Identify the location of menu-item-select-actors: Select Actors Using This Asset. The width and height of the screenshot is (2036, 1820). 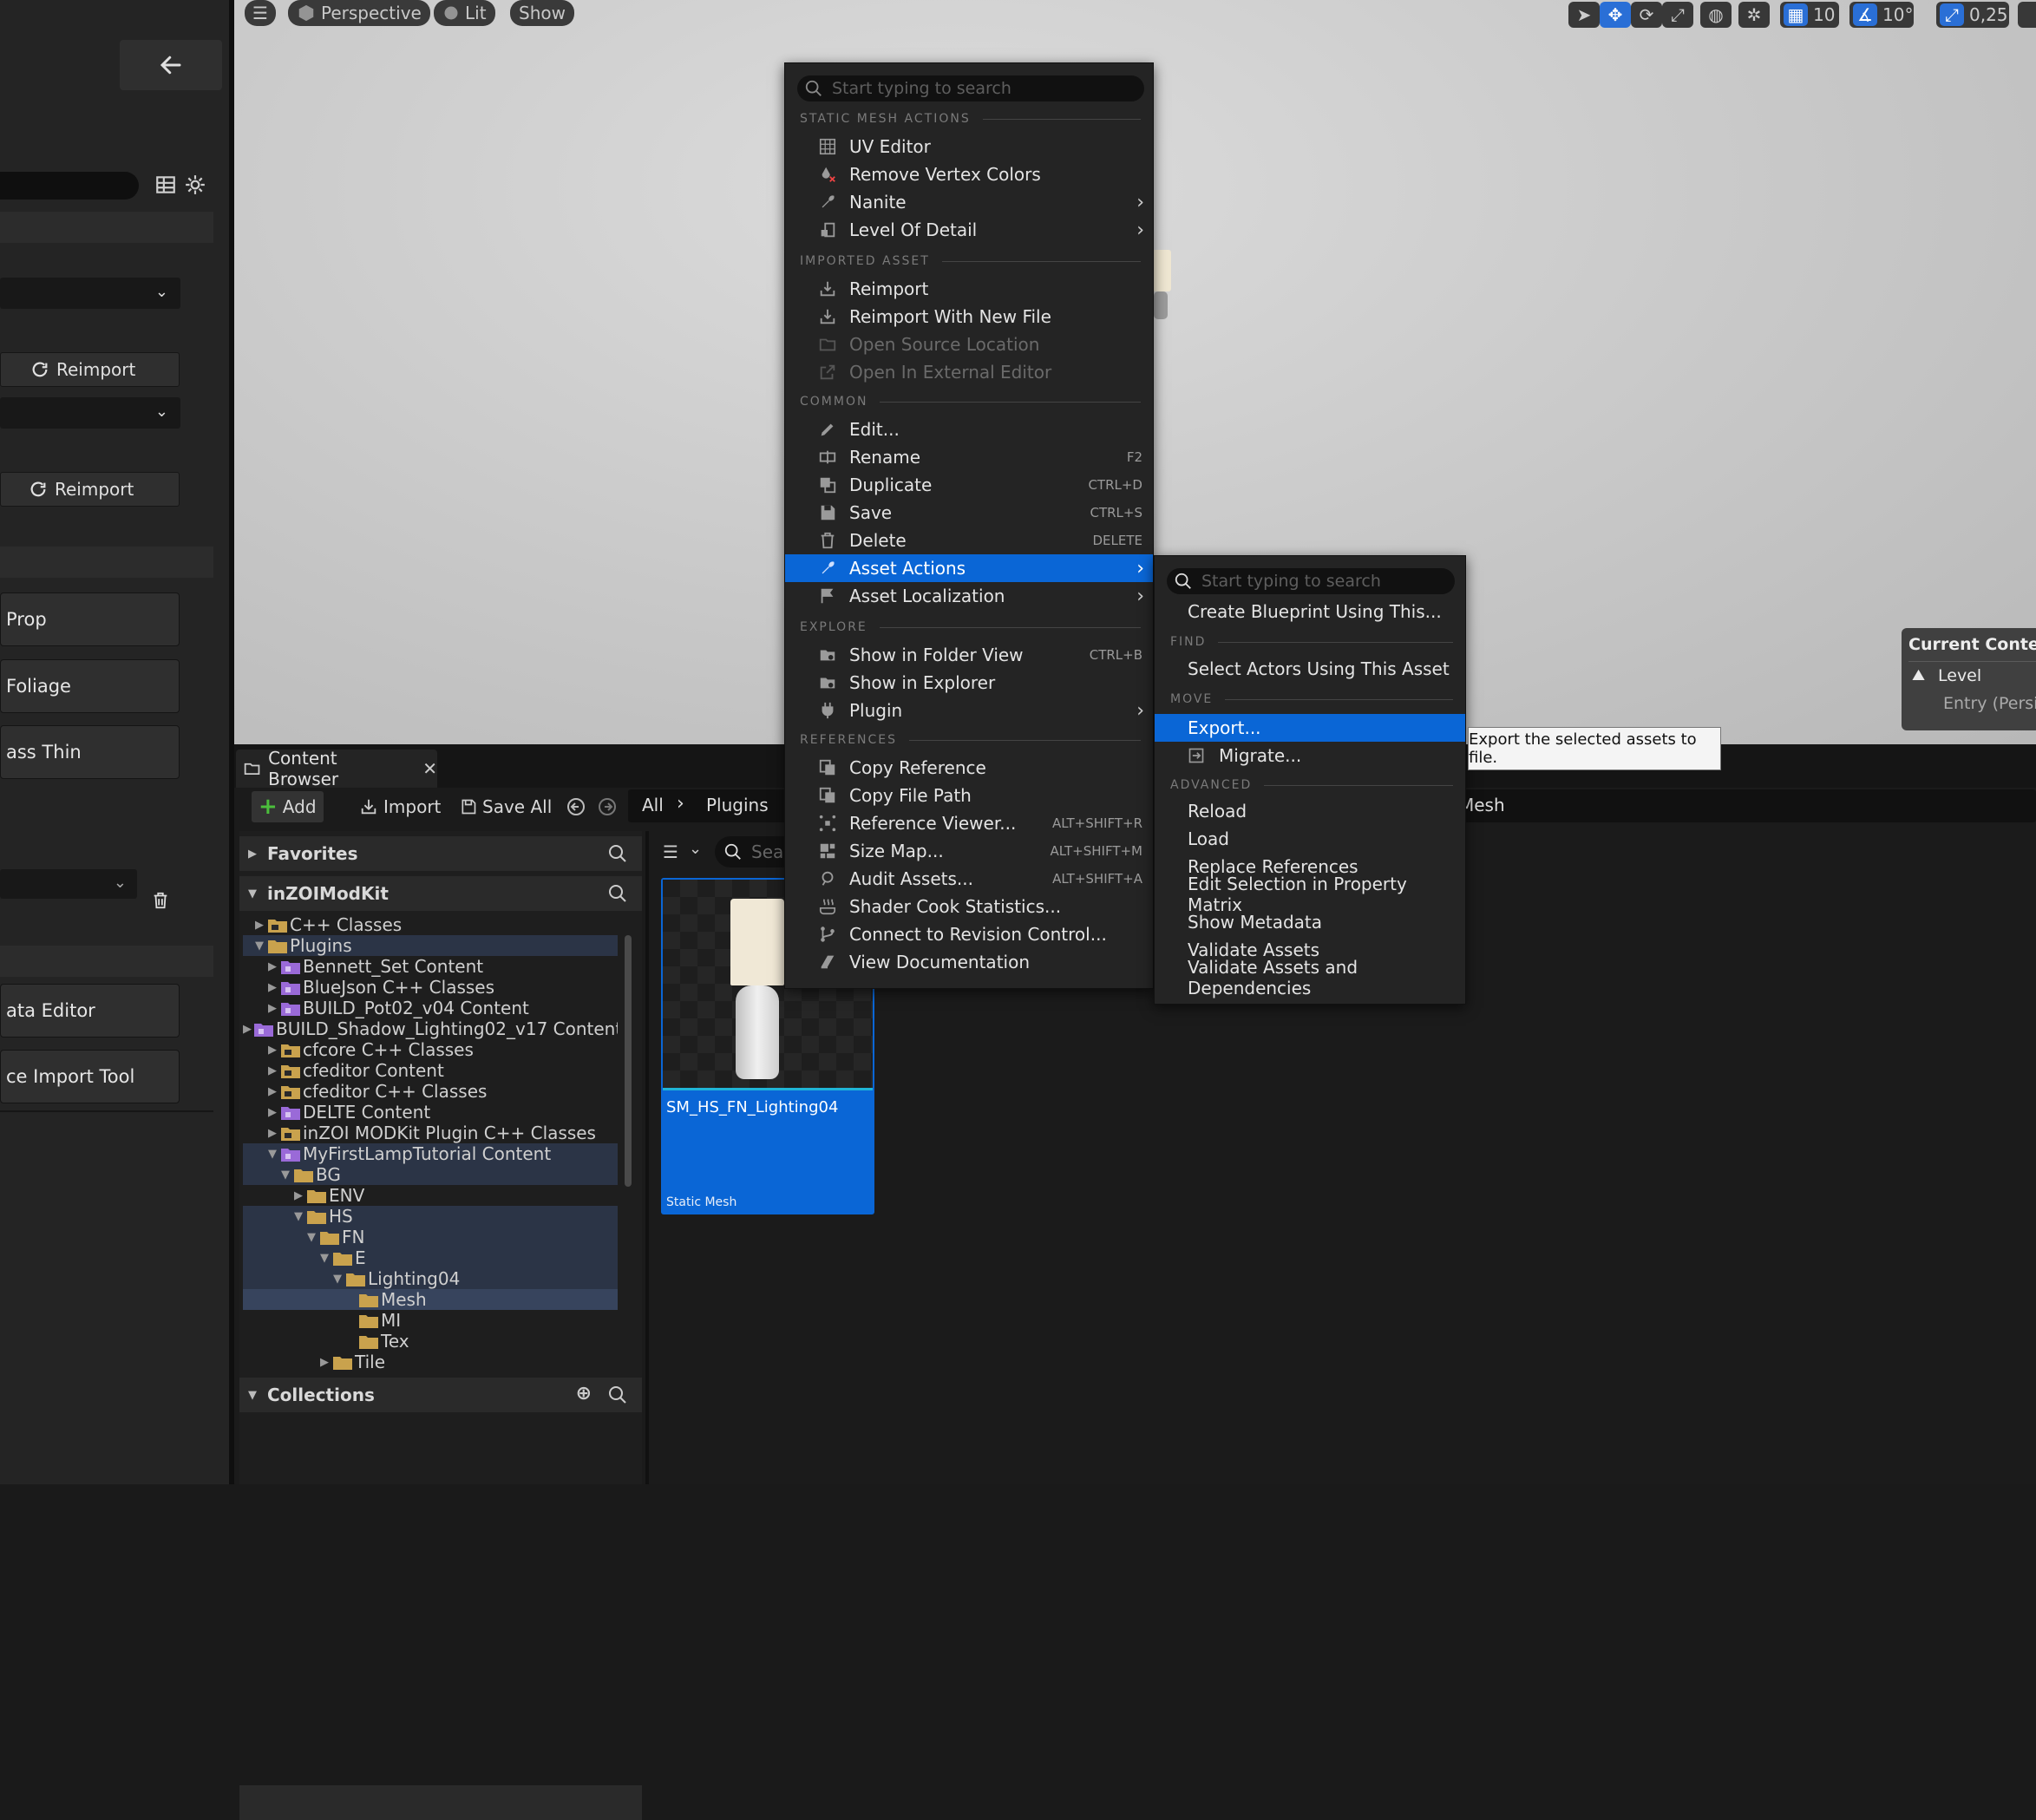
(1310, 669).